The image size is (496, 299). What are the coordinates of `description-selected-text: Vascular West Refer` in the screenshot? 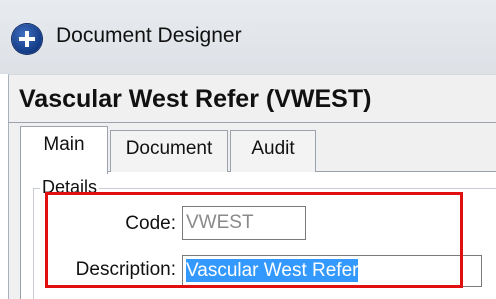 It's located at (272, 270).